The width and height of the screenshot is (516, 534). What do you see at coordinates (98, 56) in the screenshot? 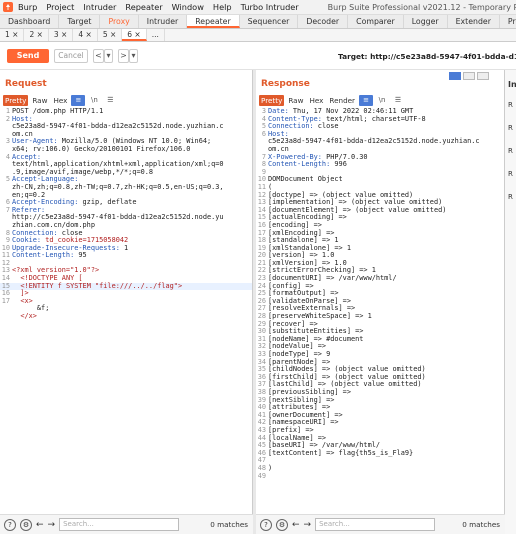
I see `back-button: <` at bounding box center [98, 56].